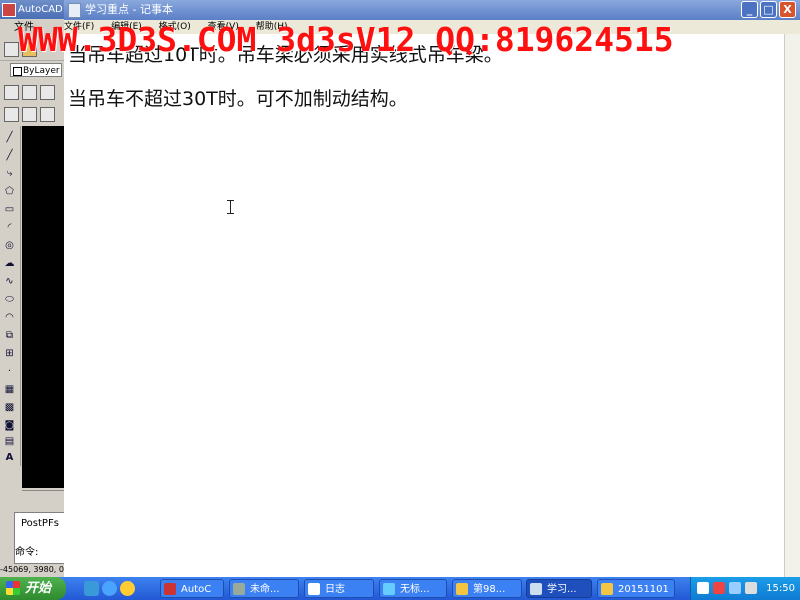  What do you see at coordinates (170, 589) in the screenshot?
I see `autocad-icon` at bounding box center [170, 589].